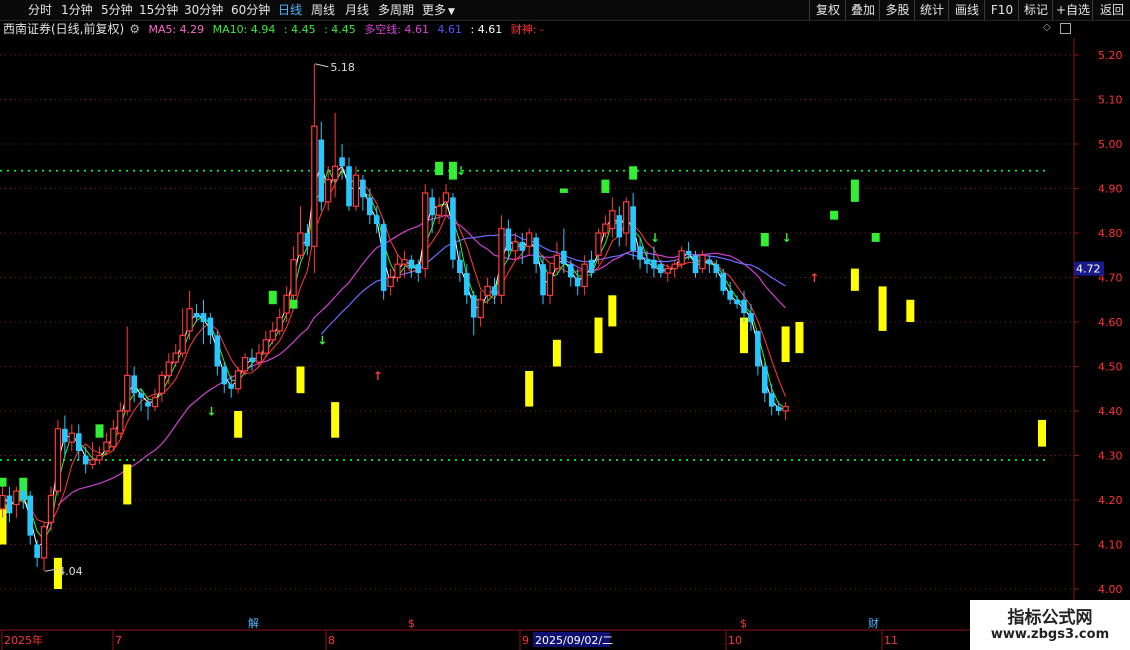  What do you see at coordinates (1110, 233) in the screenshot?
I see `price-tick-label: 4.80` at bounding box center [1110, 233].